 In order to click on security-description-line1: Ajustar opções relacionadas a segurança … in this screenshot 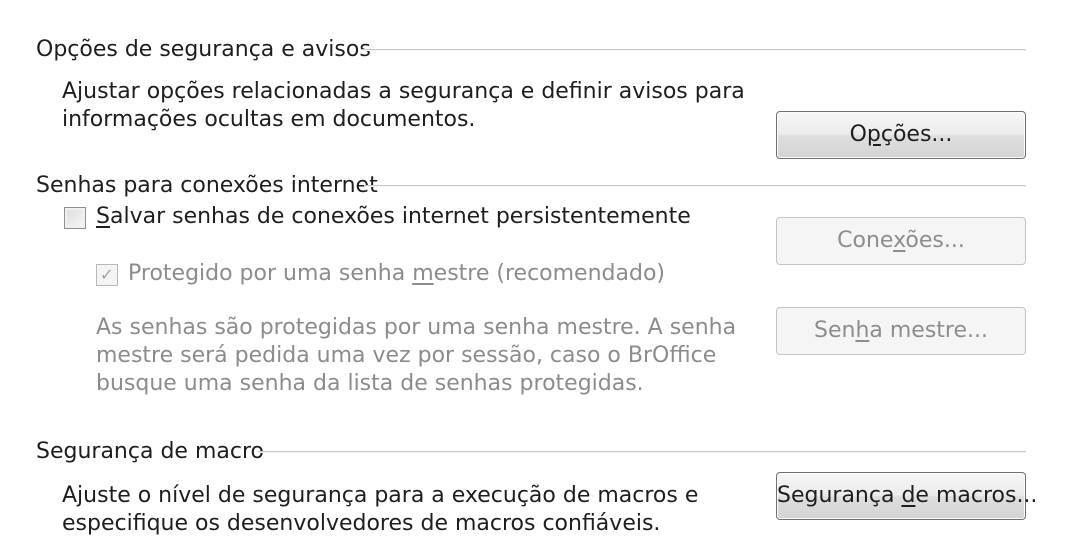, I will do `click(403, 91)`.